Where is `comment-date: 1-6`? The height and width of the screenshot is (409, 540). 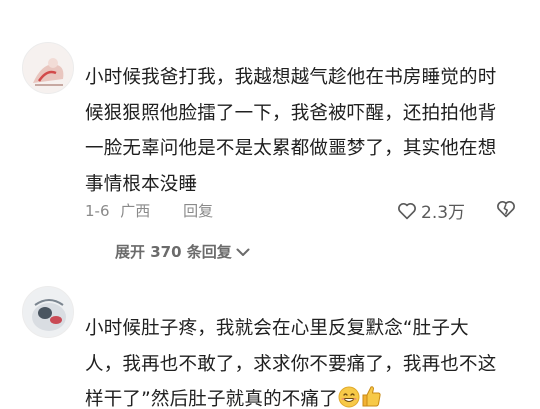
comment-date: 1-6 is located at coordinates (97, 211).